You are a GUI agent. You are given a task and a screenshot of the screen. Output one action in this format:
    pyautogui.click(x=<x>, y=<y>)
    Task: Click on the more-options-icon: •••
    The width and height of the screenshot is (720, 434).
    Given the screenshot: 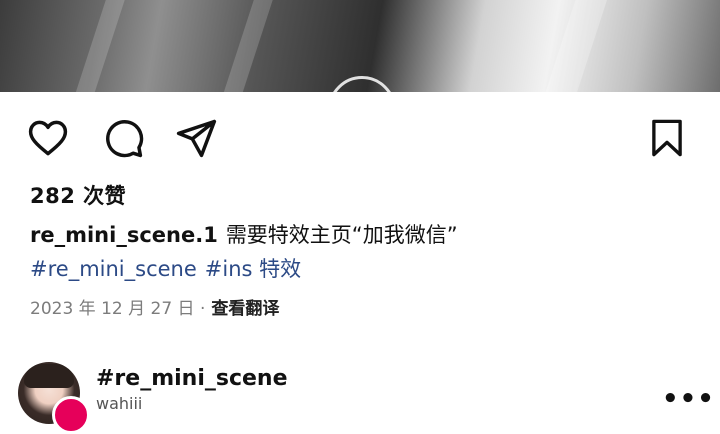 What is the action you would take?
    pyautogui.click(x=688, y=399)
    